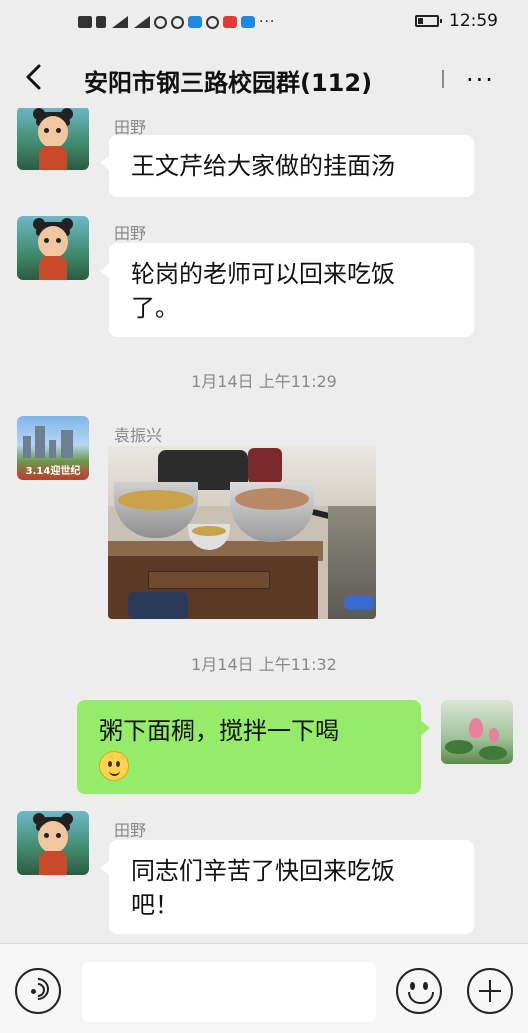 This screenshot has width=528, height=1033. What do you see at coordinates (38, 991) in the screenshot?
I see `voice-icon` at bounding box center [38, 991].